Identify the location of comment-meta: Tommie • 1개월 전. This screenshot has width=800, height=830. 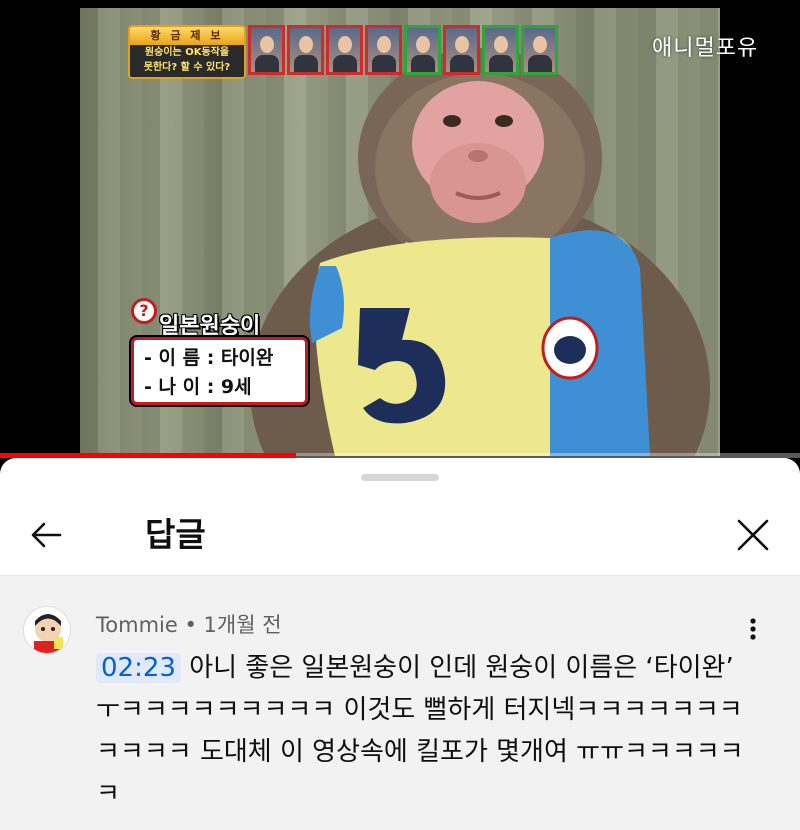
(189, 624).